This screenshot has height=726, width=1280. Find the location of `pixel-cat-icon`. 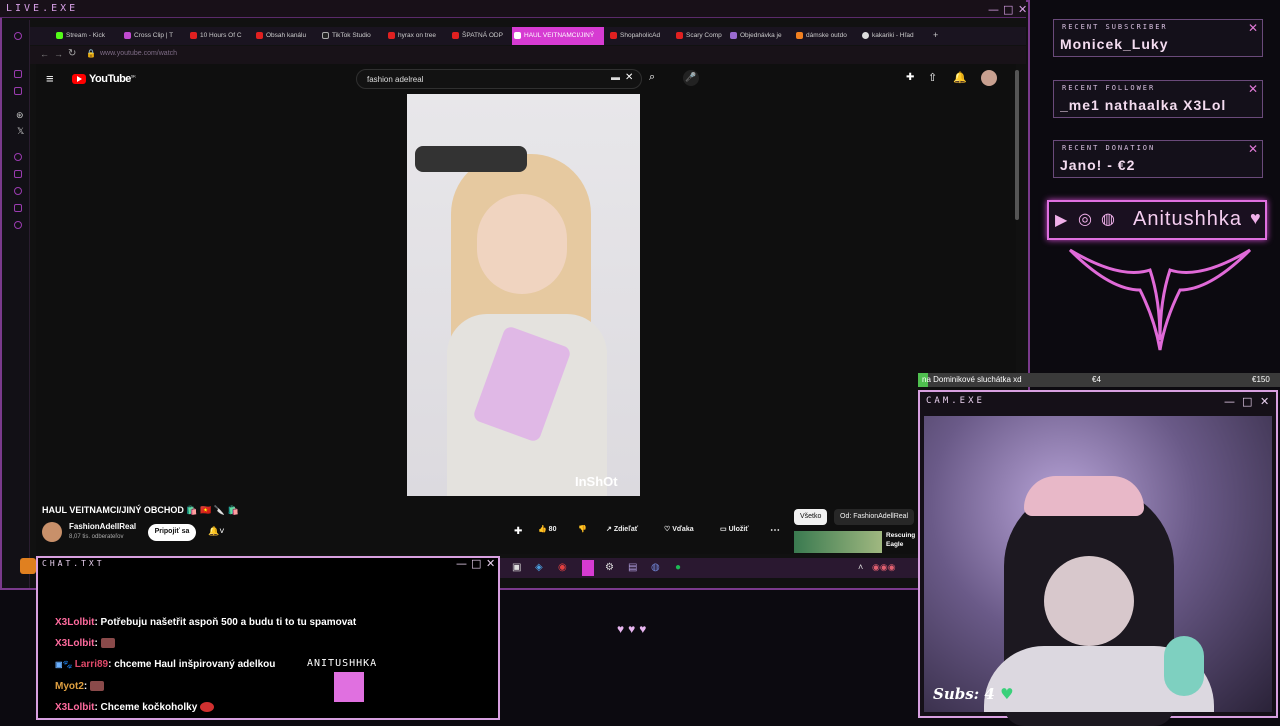

pixel-cat-icon is located at coordinates (349, 687).